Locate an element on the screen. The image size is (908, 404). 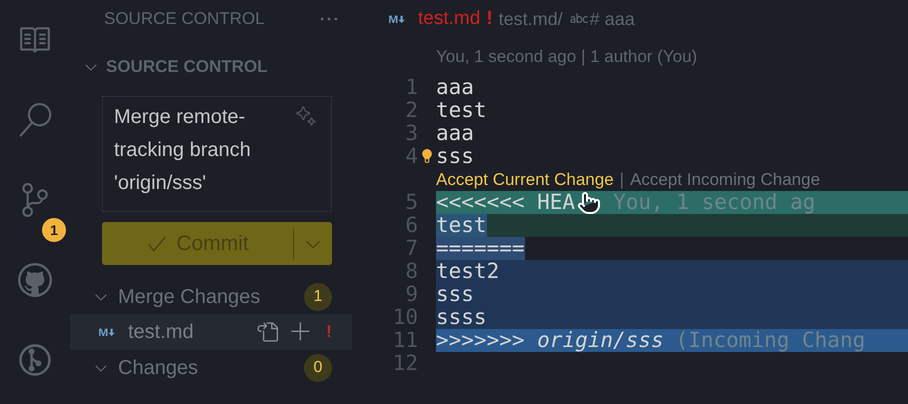
code-line: sss is located at coordinates (455, 156).